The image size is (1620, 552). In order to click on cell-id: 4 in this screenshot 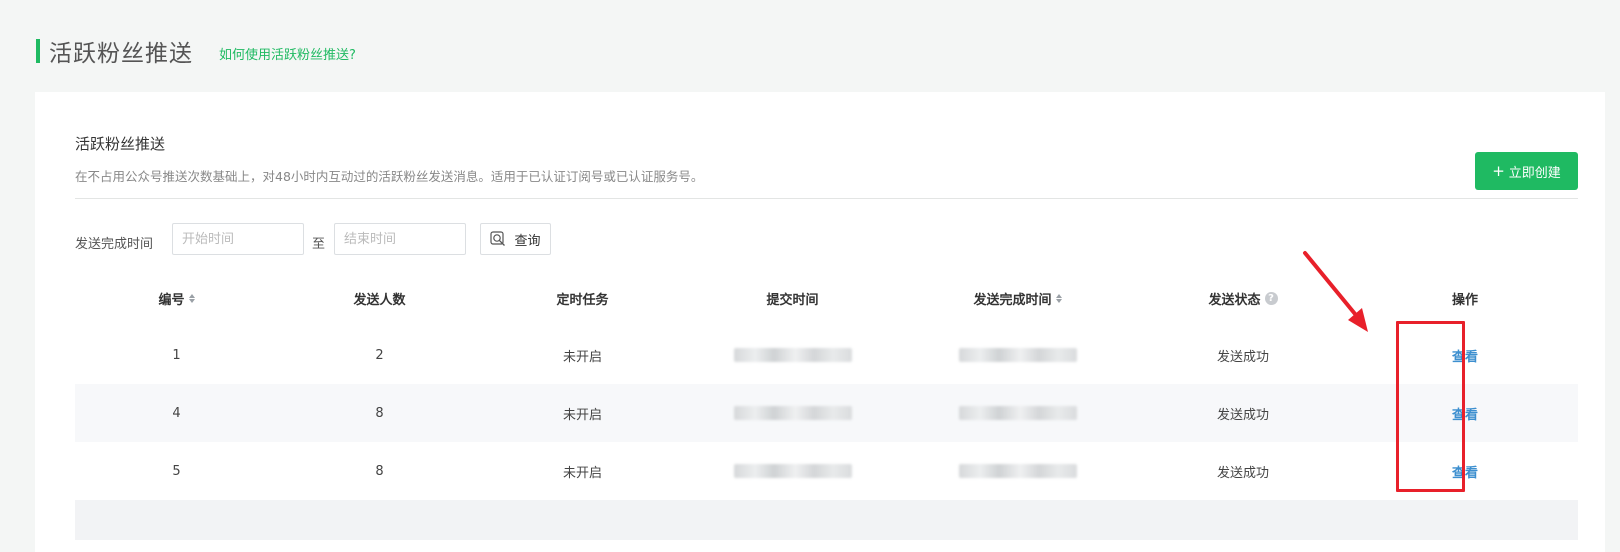, I will do `click(176, 413)`.